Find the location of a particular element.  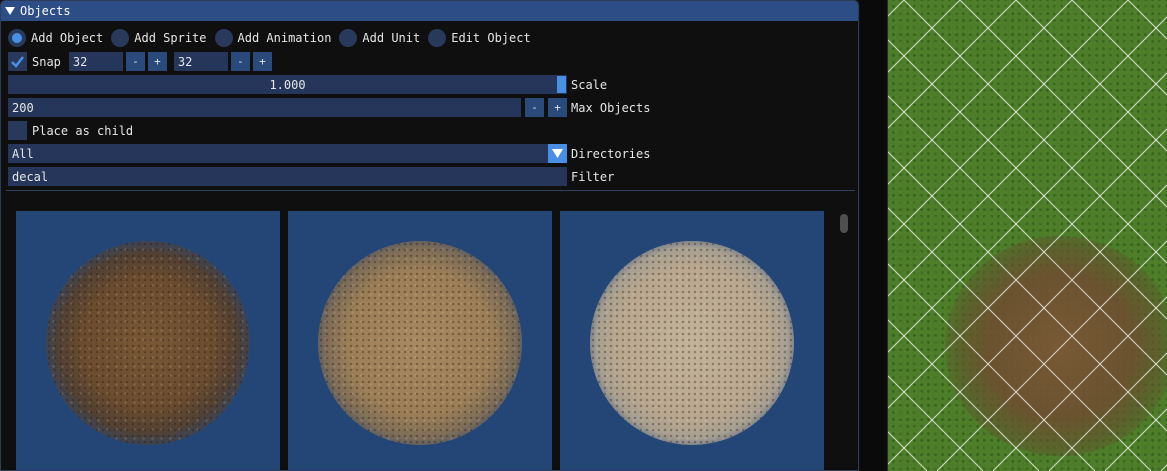

collapse-arrow-icon is located at coordinates (10, 11).